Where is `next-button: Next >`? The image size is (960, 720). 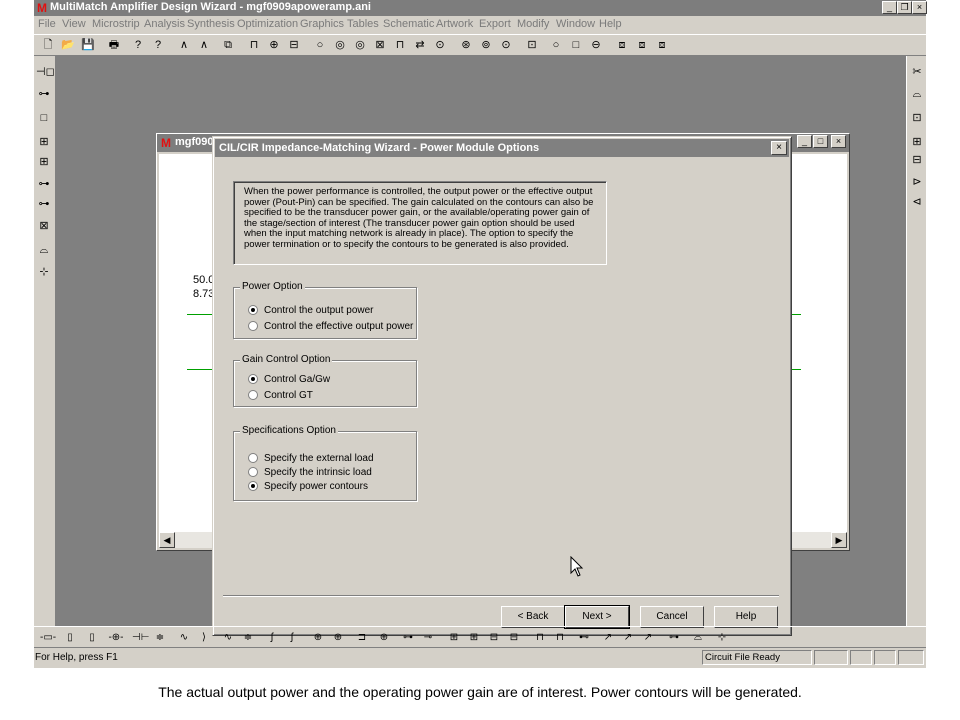
next-button: Next > is located at coordinates (597, 617).